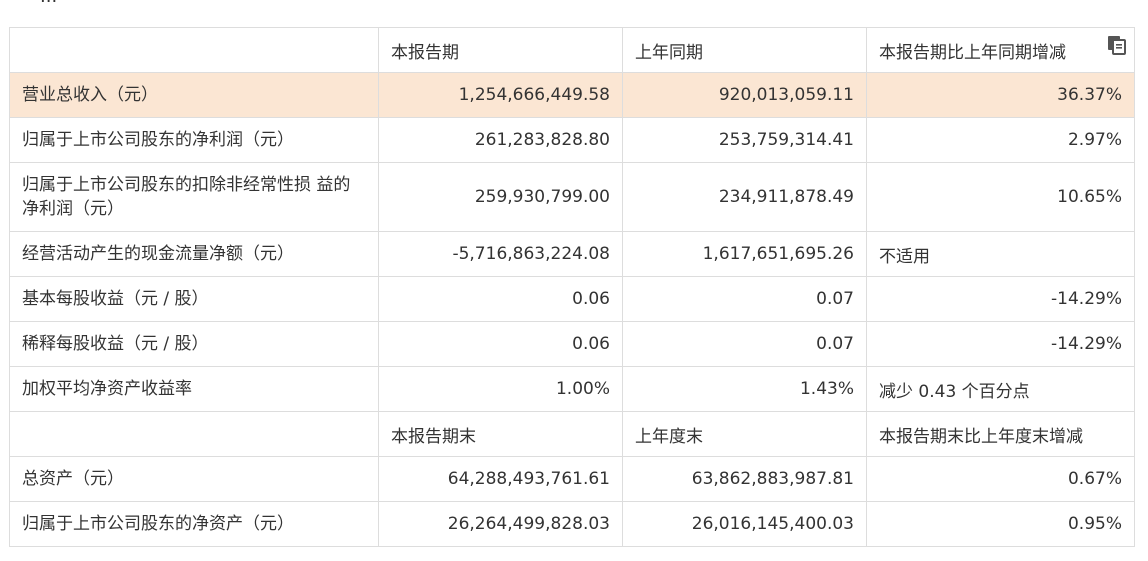 This screenshot has height=561, width=1148. Describe the element at coordinates (194, 434) in the screenshot. I see `subheader-label-cell` at that location.